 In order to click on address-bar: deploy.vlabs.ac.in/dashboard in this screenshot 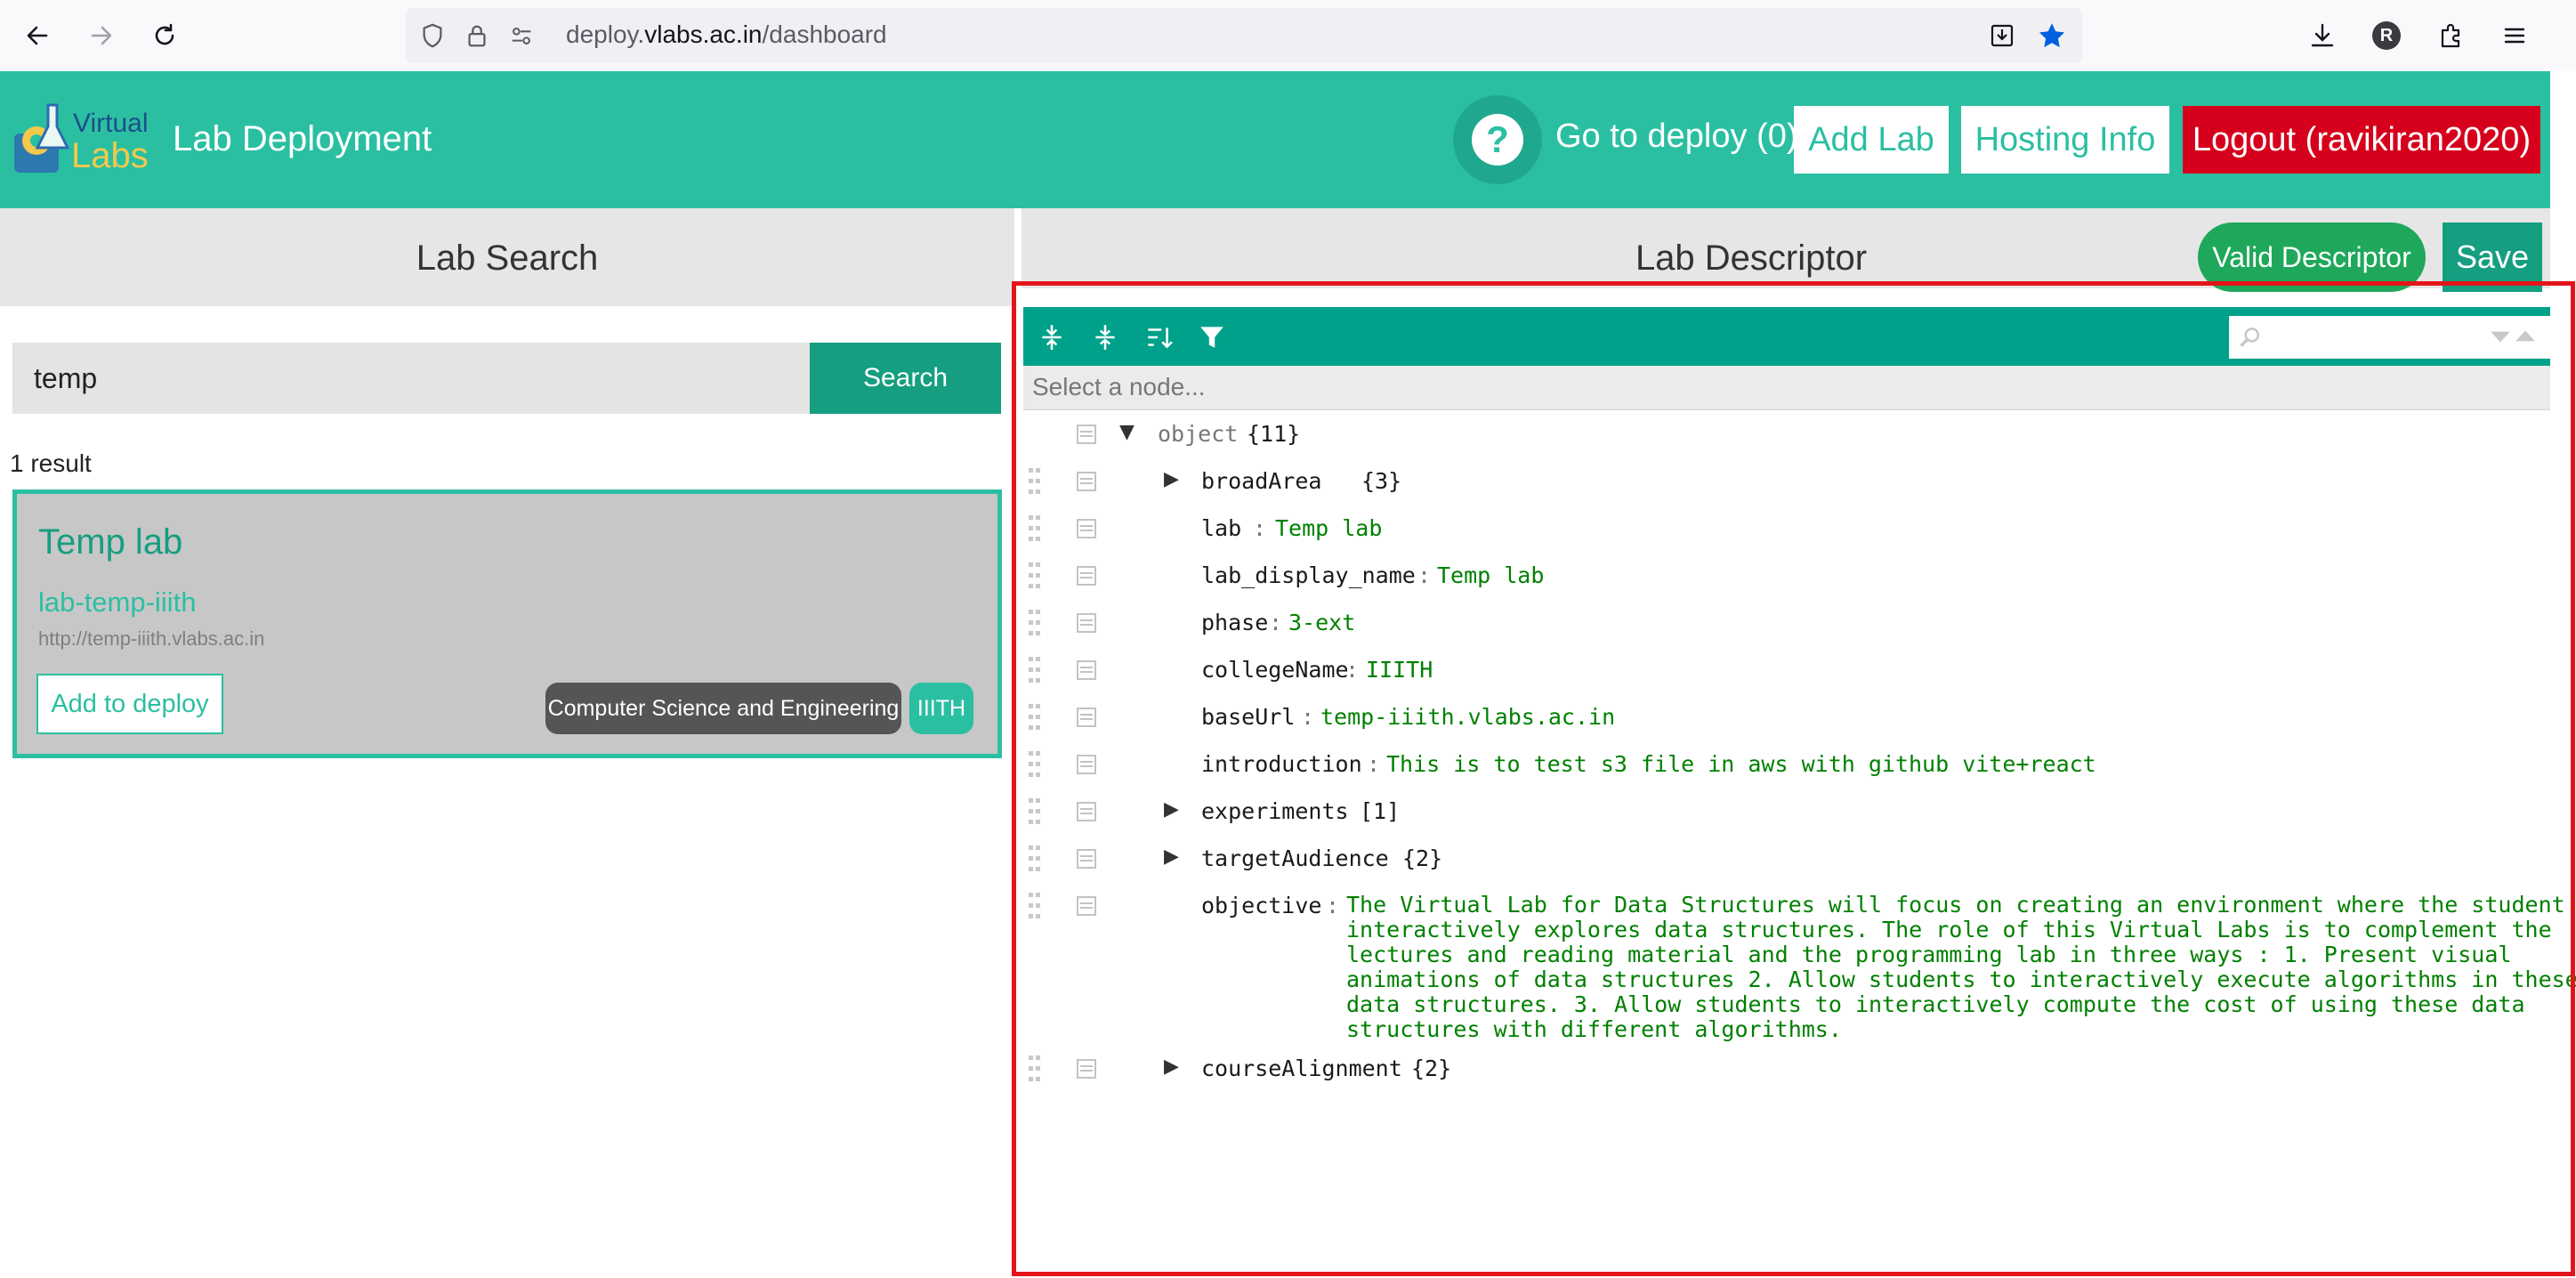, I will do `click(1244, 35)`.